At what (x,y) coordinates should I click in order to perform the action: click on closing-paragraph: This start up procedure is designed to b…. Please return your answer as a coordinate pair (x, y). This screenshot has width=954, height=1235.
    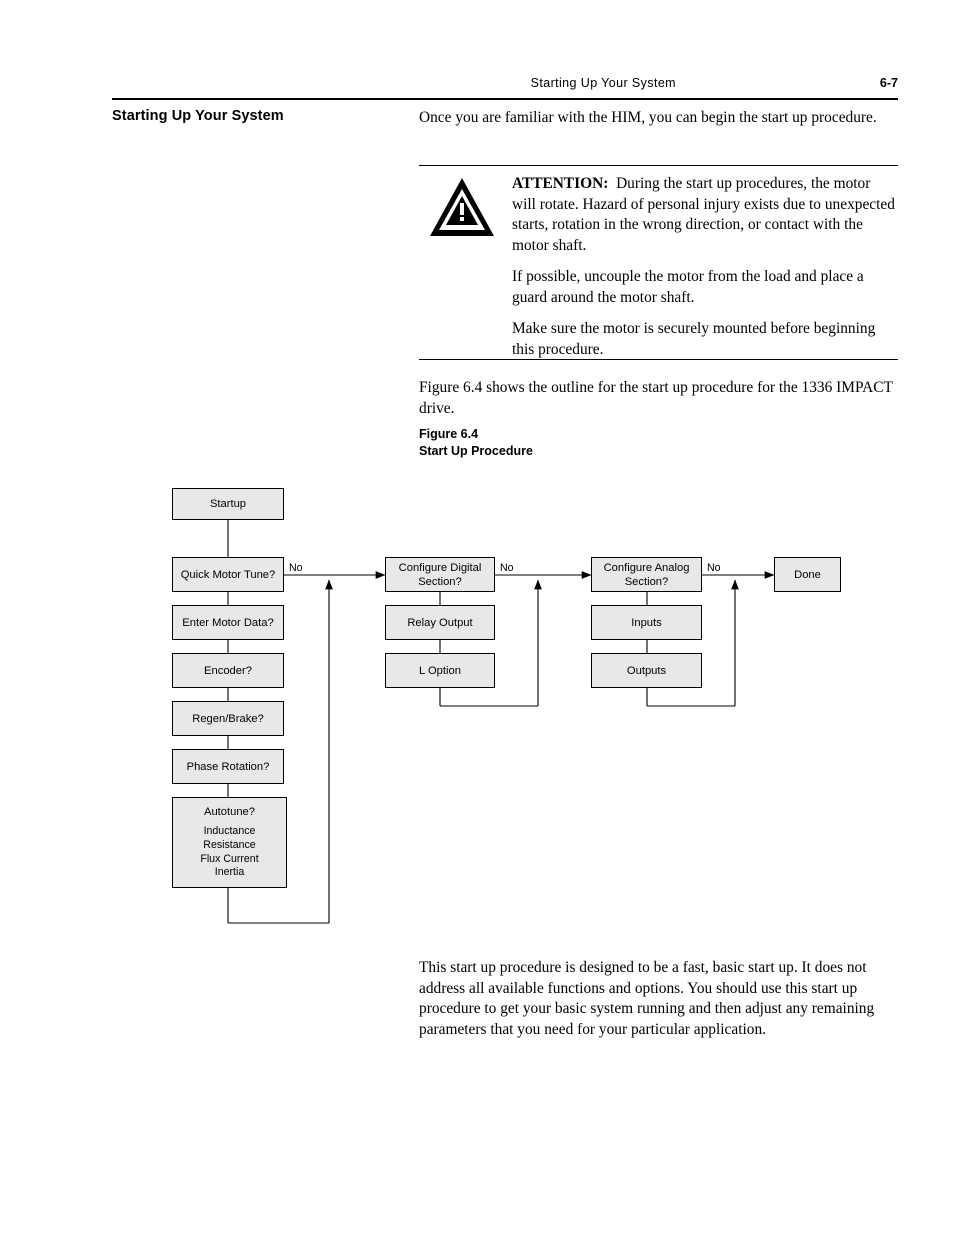
    Looking at the image, I should click on (647, 998).